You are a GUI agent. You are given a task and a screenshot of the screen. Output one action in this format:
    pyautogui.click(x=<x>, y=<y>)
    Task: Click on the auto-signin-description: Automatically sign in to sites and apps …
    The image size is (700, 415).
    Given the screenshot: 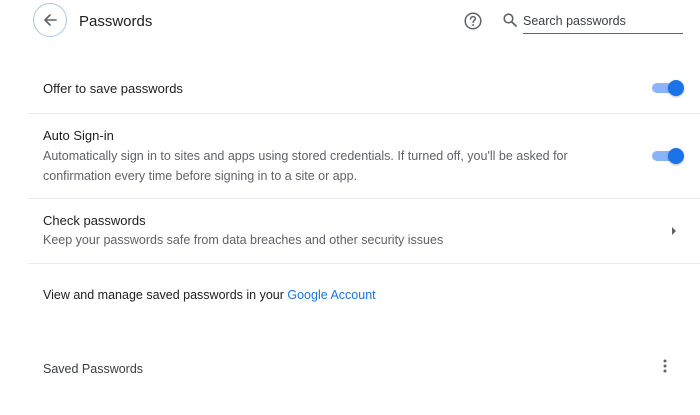 What is the action you would take?
    pyautogui.click(x=305, y=166)
    